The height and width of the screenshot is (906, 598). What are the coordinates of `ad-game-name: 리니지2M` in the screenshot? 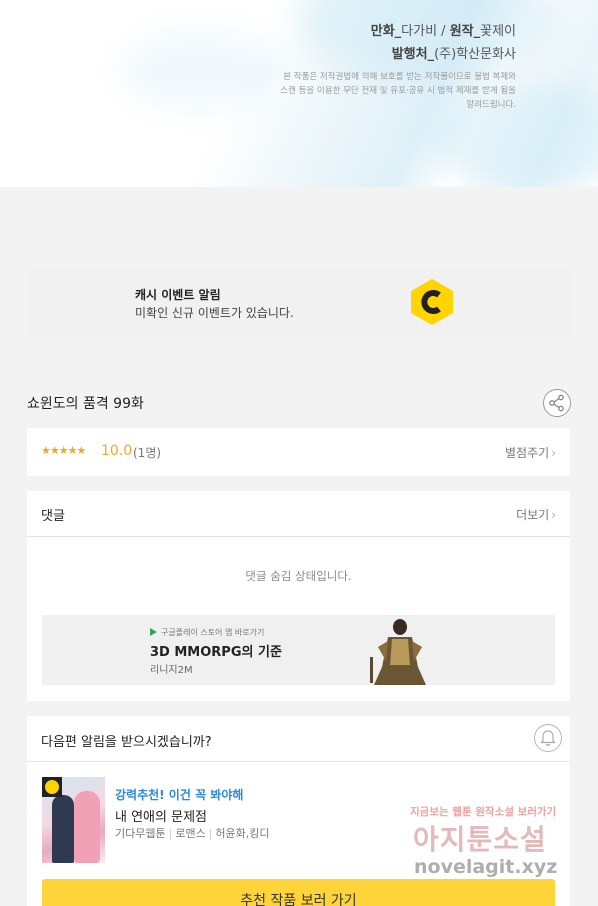 It's located at (171, 670).